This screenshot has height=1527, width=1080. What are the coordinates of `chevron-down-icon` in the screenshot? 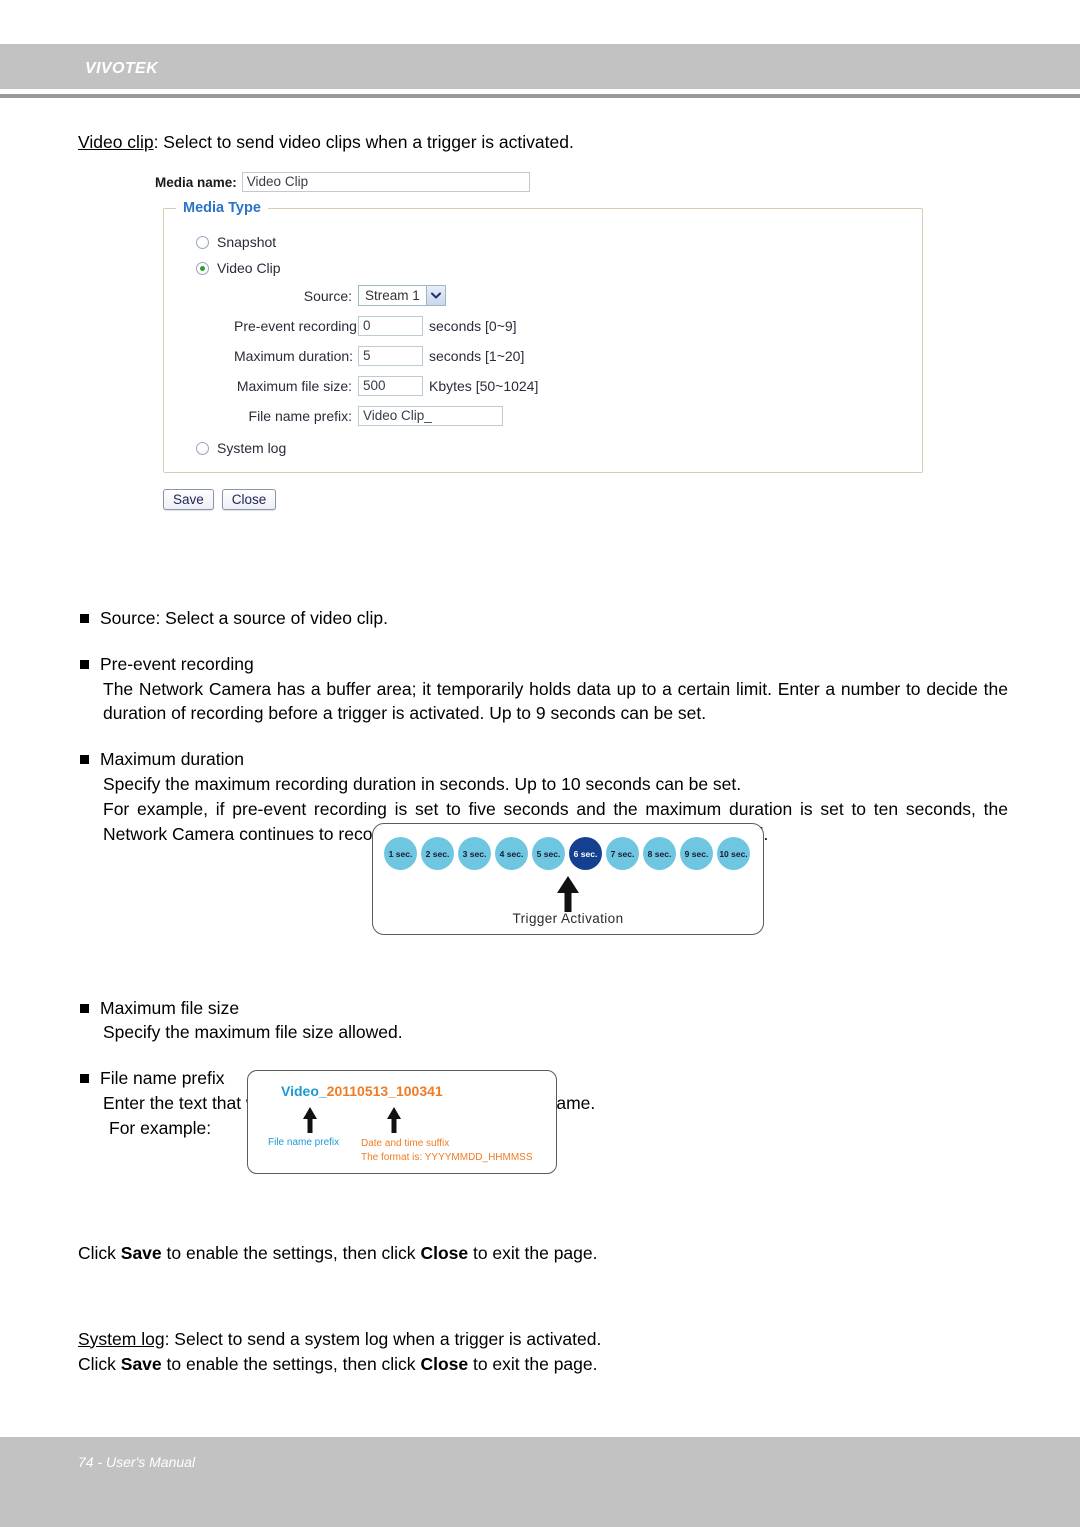 It's located at (435, 295).